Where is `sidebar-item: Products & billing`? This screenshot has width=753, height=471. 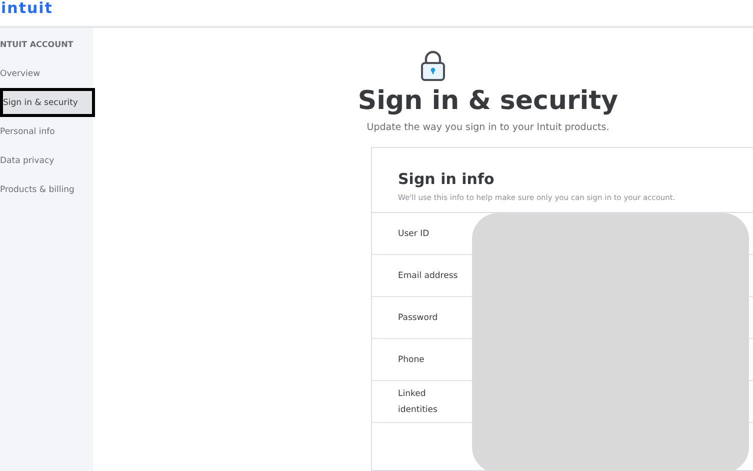 sidebar-item: Products & billing is located at coordinates (47, 189).